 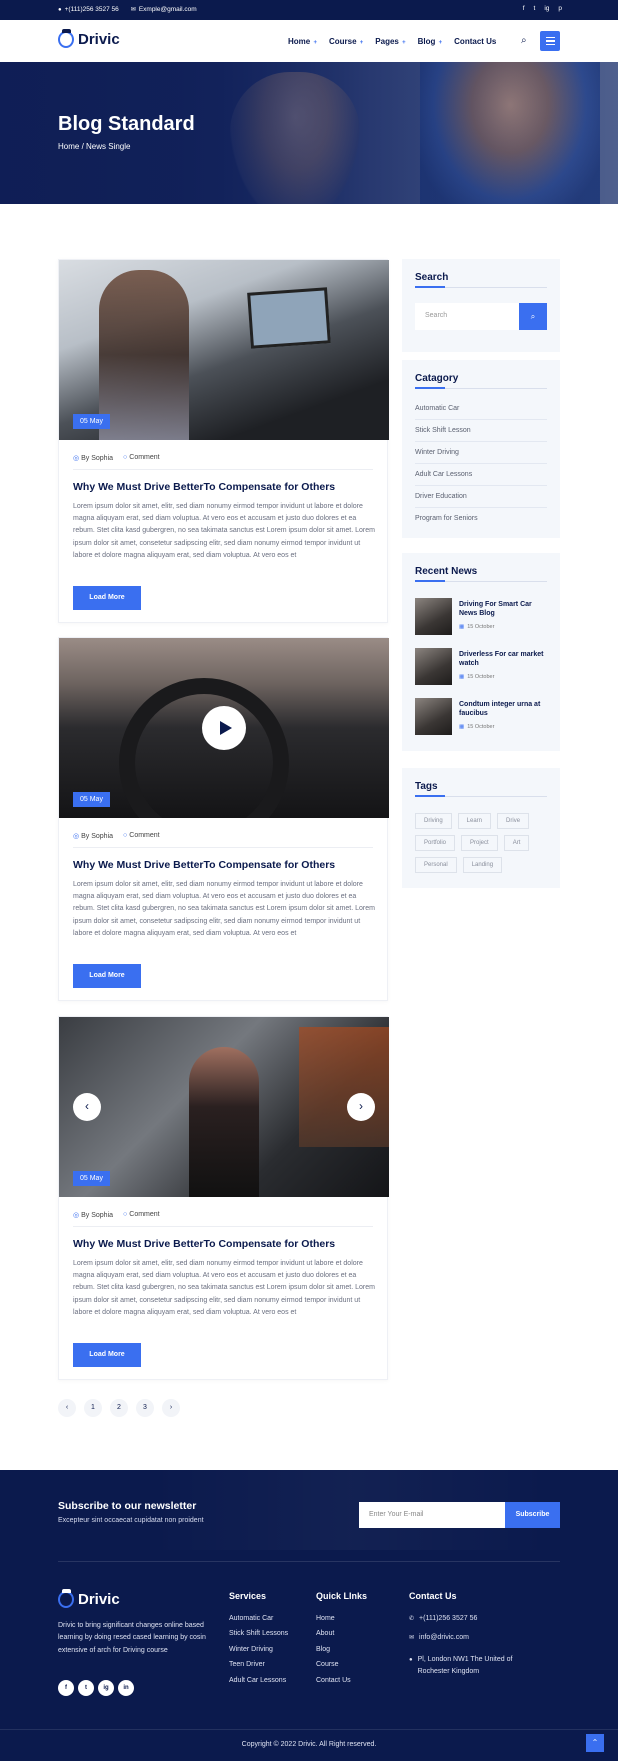 What do you see at coordinates (341, 1622) in the screenshot?
I see `footer-link: Home` at bounding box center [341, 1622].